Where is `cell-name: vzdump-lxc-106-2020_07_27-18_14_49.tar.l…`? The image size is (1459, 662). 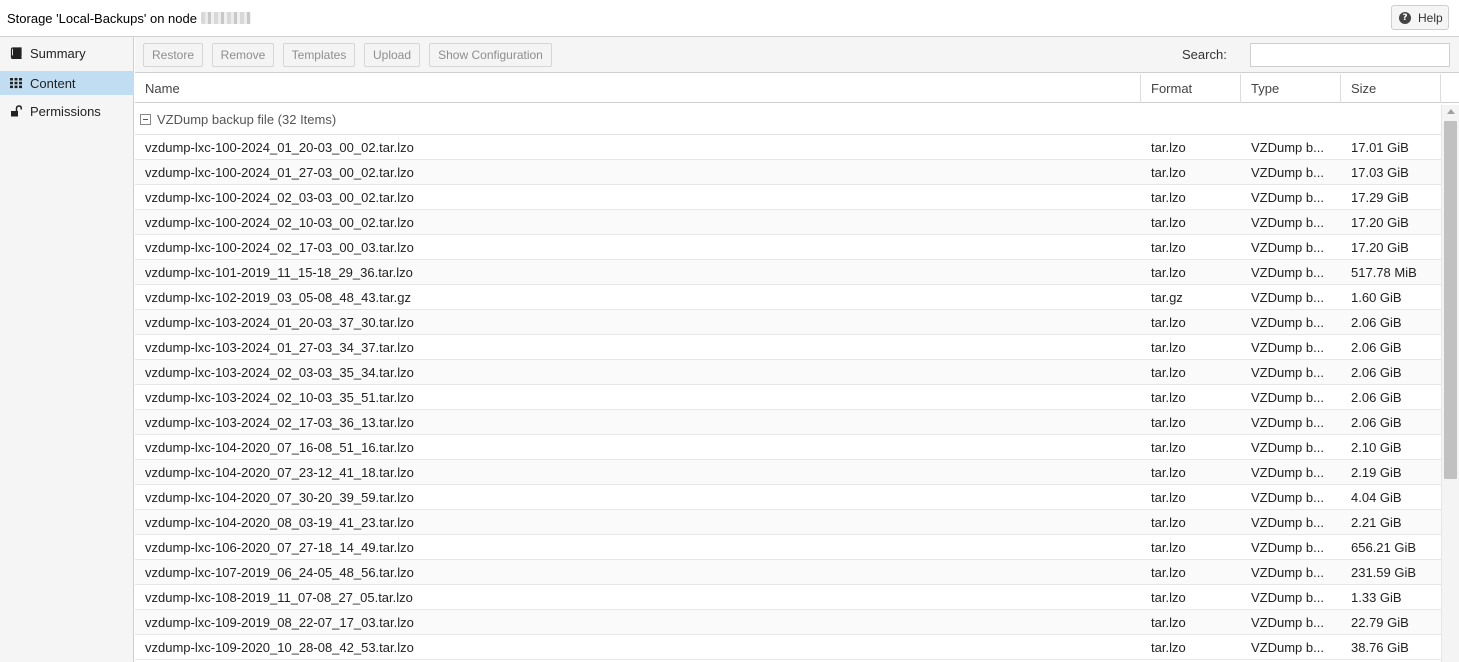 cell-name: vzdump-lxc-106-2020_07_27-18_14_49.tar.l… is located at coordinates (279, 547).